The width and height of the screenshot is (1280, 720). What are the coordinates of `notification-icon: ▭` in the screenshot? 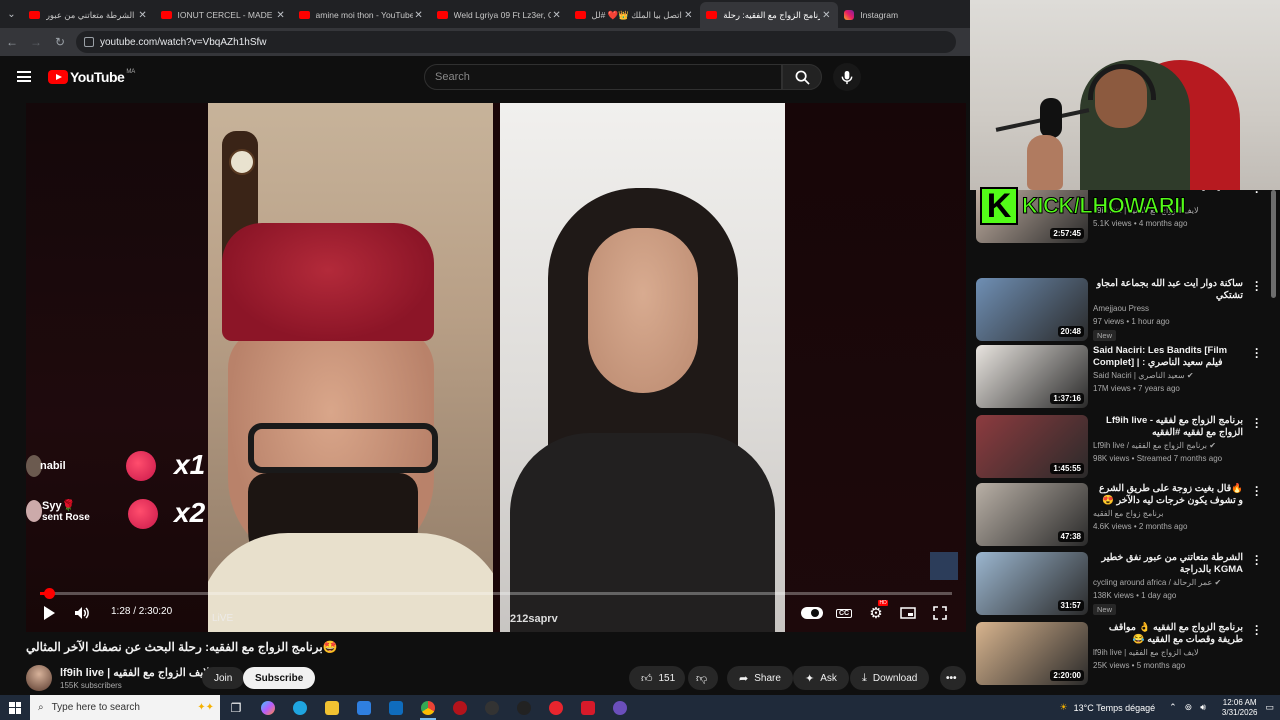 It's located at (1269, 707).